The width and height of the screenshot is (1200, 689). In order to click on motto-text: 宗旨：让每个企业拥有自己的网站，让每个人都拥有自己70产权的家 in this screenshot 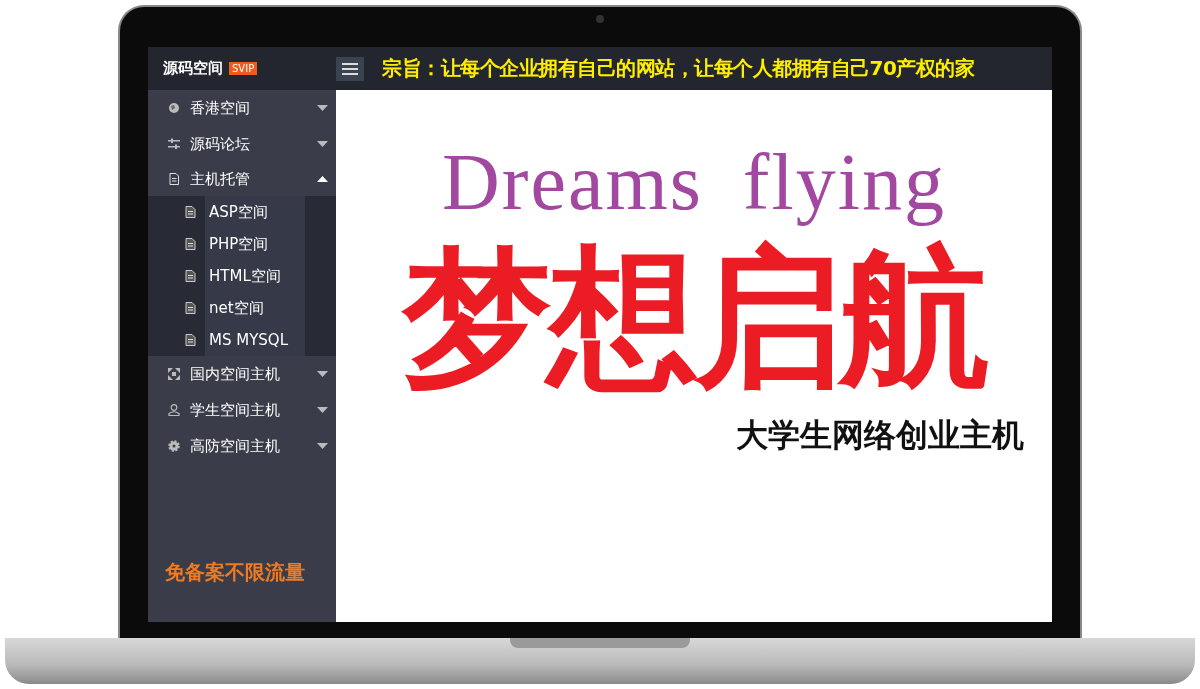, I will do `click(678, 68)`.